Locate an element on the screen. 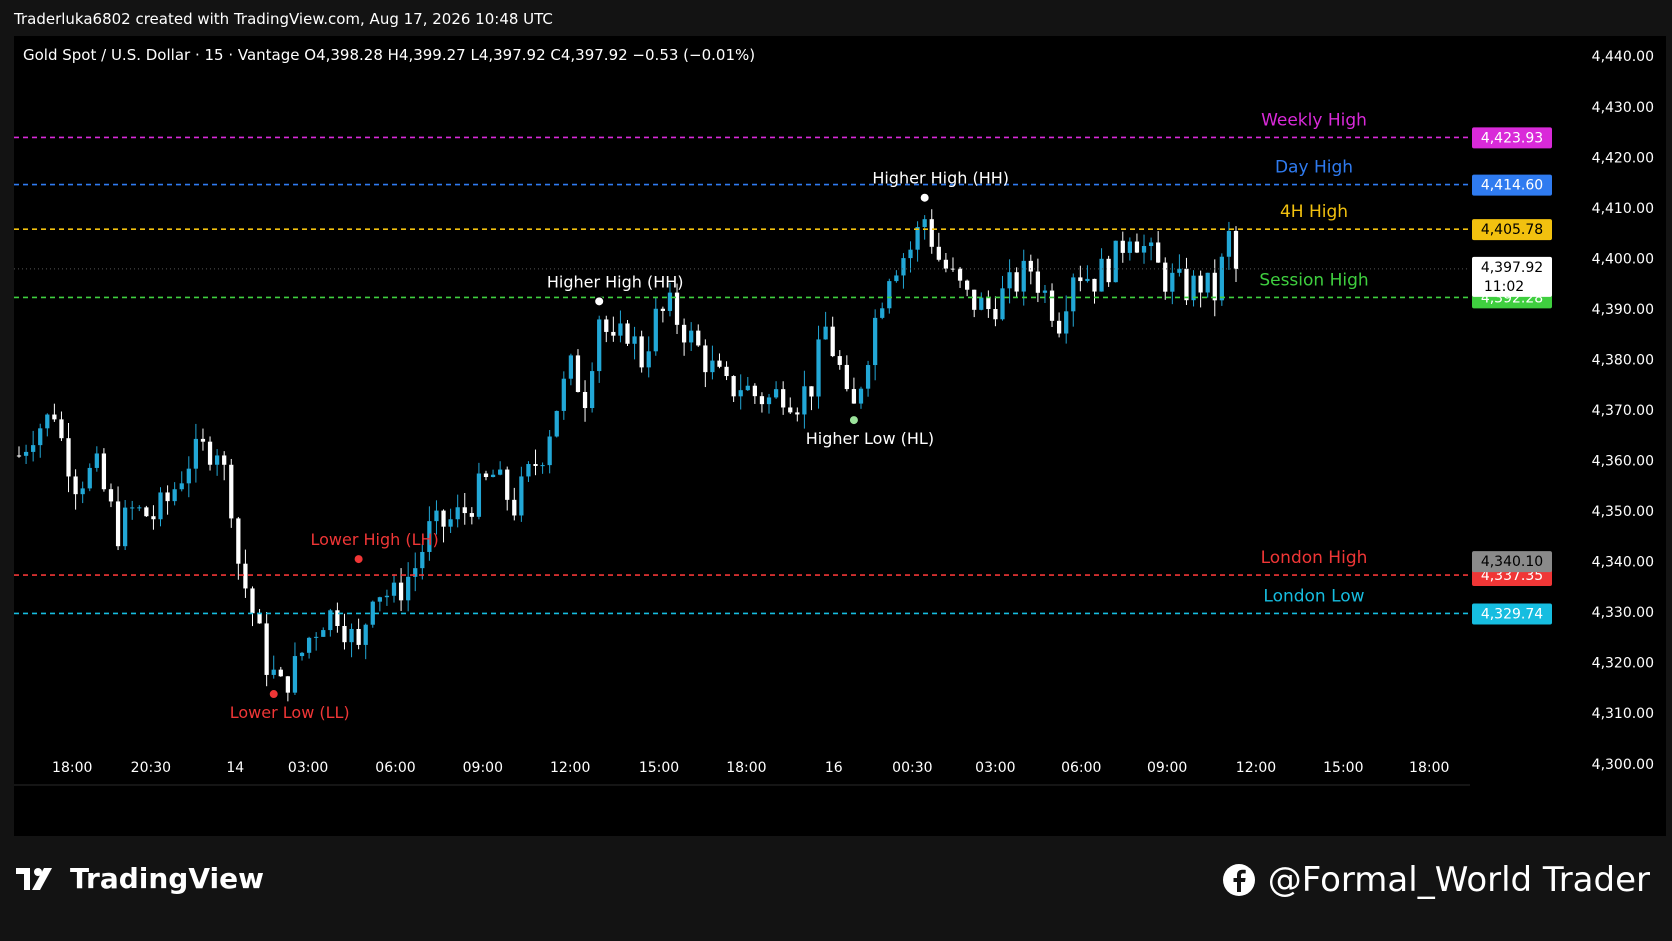  x-tick-label: 14 is located at coordinates (235, 768).